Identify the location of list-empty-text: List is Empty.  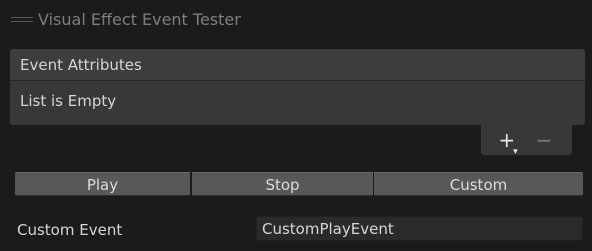
(68, 101).